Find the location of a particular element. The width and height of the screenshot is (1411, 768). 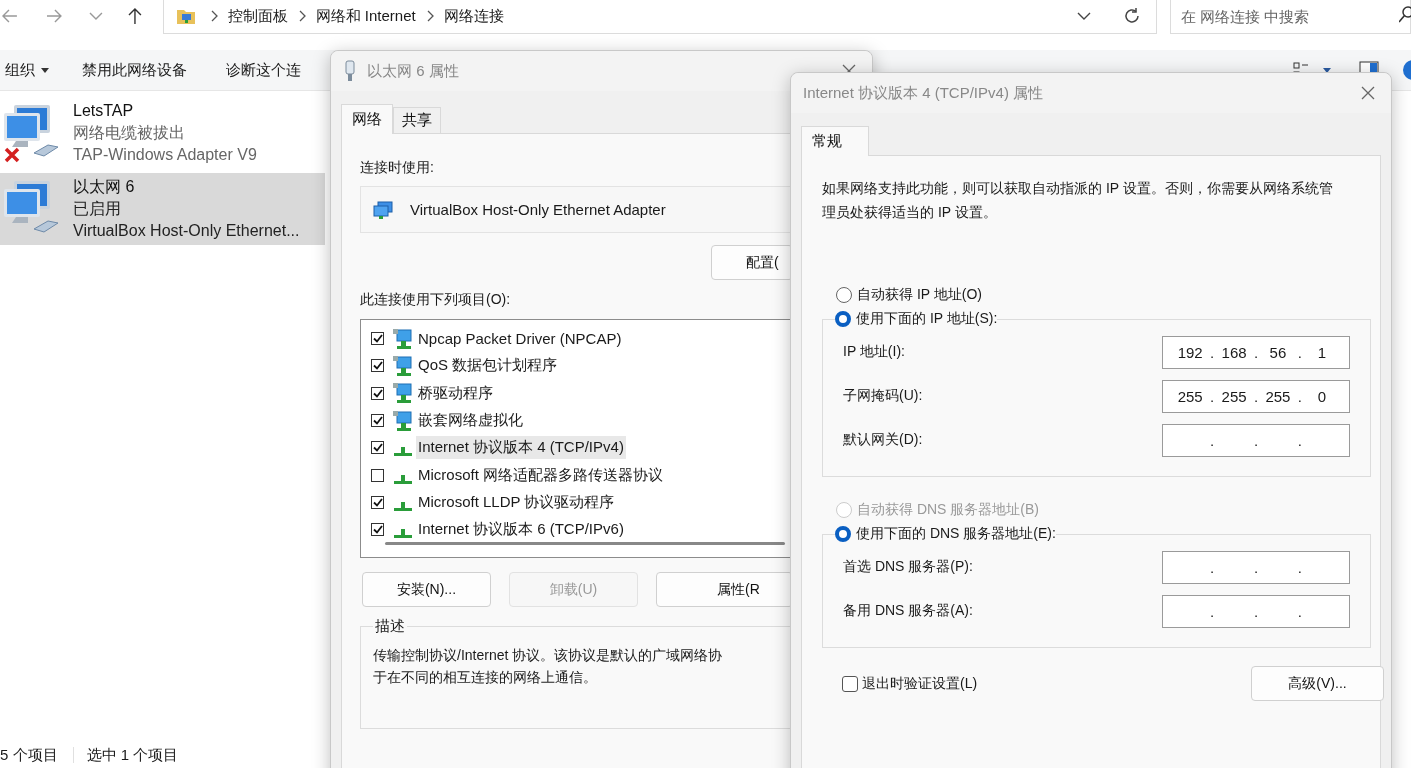

field-label: 备用 DNS 服务器(A): is located at coordinates (908, 611).